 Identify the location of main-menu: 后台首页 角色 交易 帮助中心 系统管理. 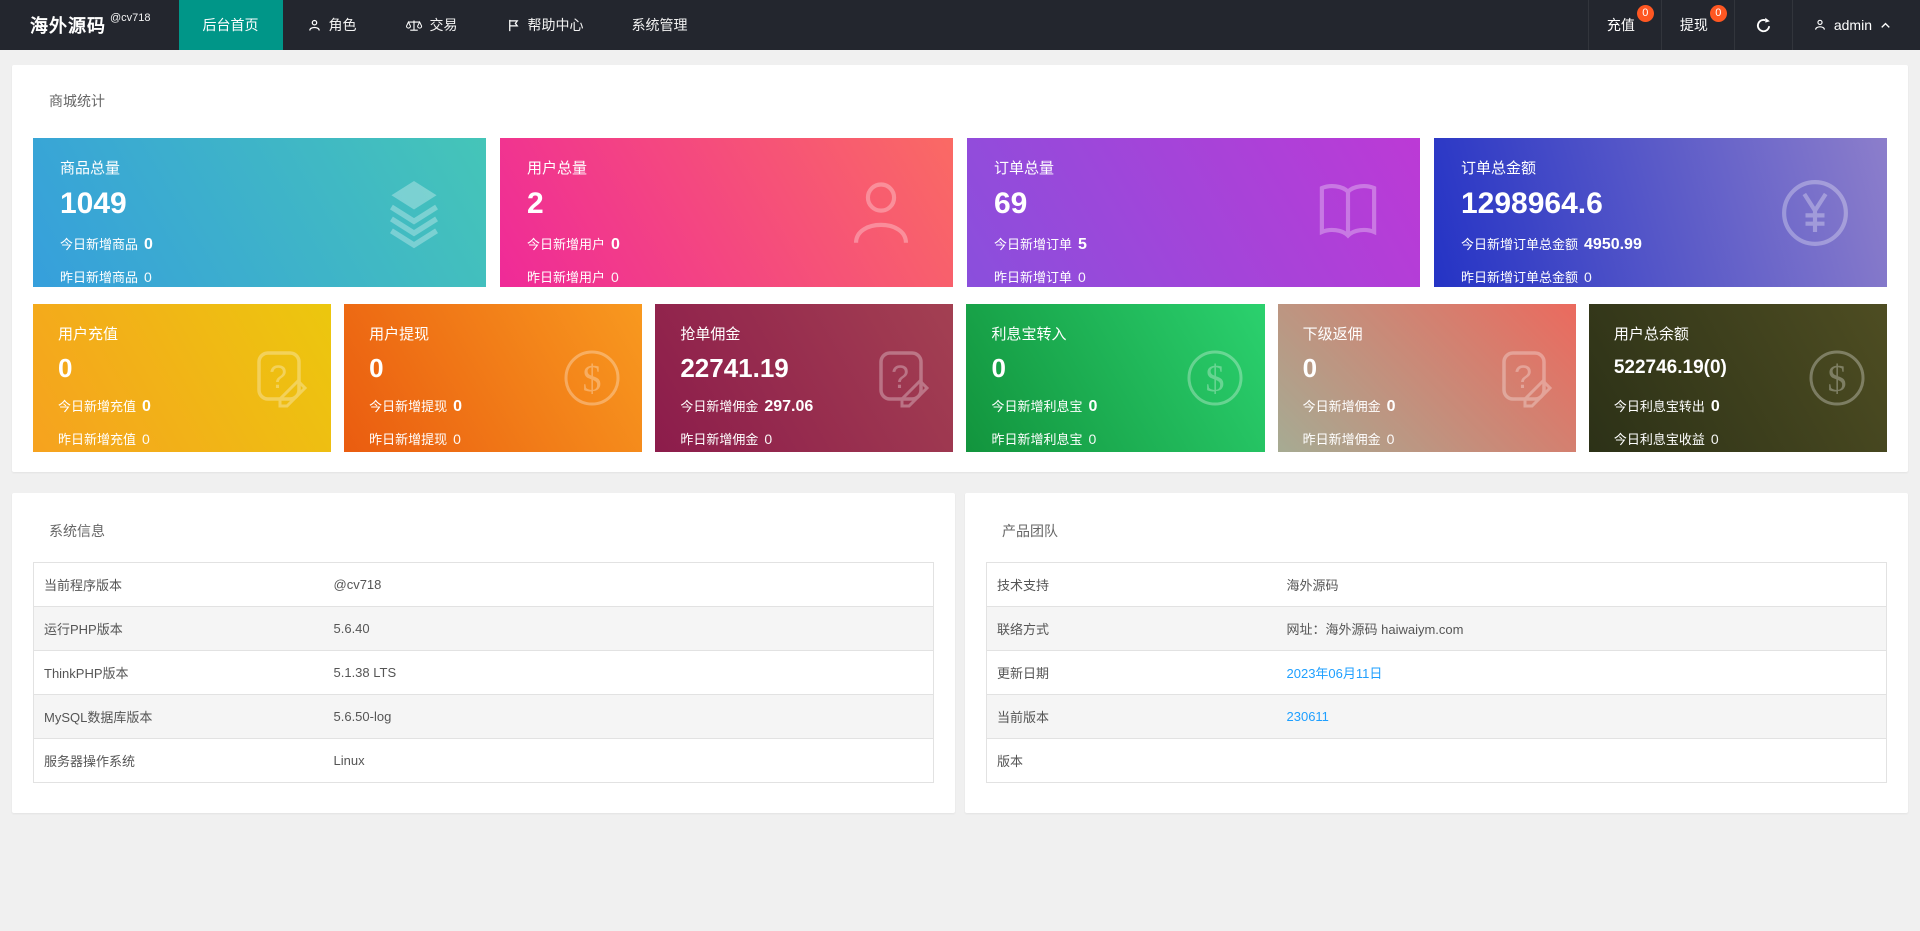
(445, 25).